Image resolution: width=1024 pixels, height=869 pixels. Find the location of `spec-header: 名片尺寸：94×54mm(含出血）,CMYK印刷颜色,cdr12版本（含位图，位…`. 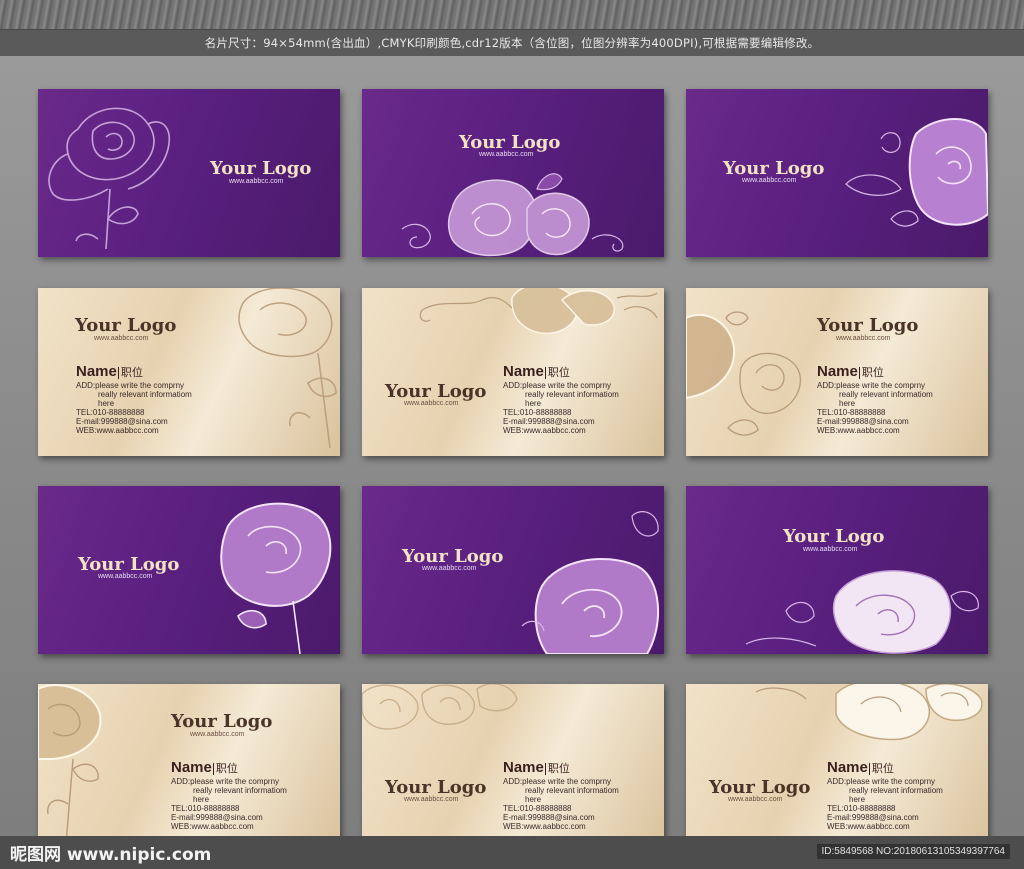

spec-header: 名片尺寸：94×54mm(含出血）,CMYK印刷颜色,cdr12版本（含位图，位… is located at coordinates (512, 43).